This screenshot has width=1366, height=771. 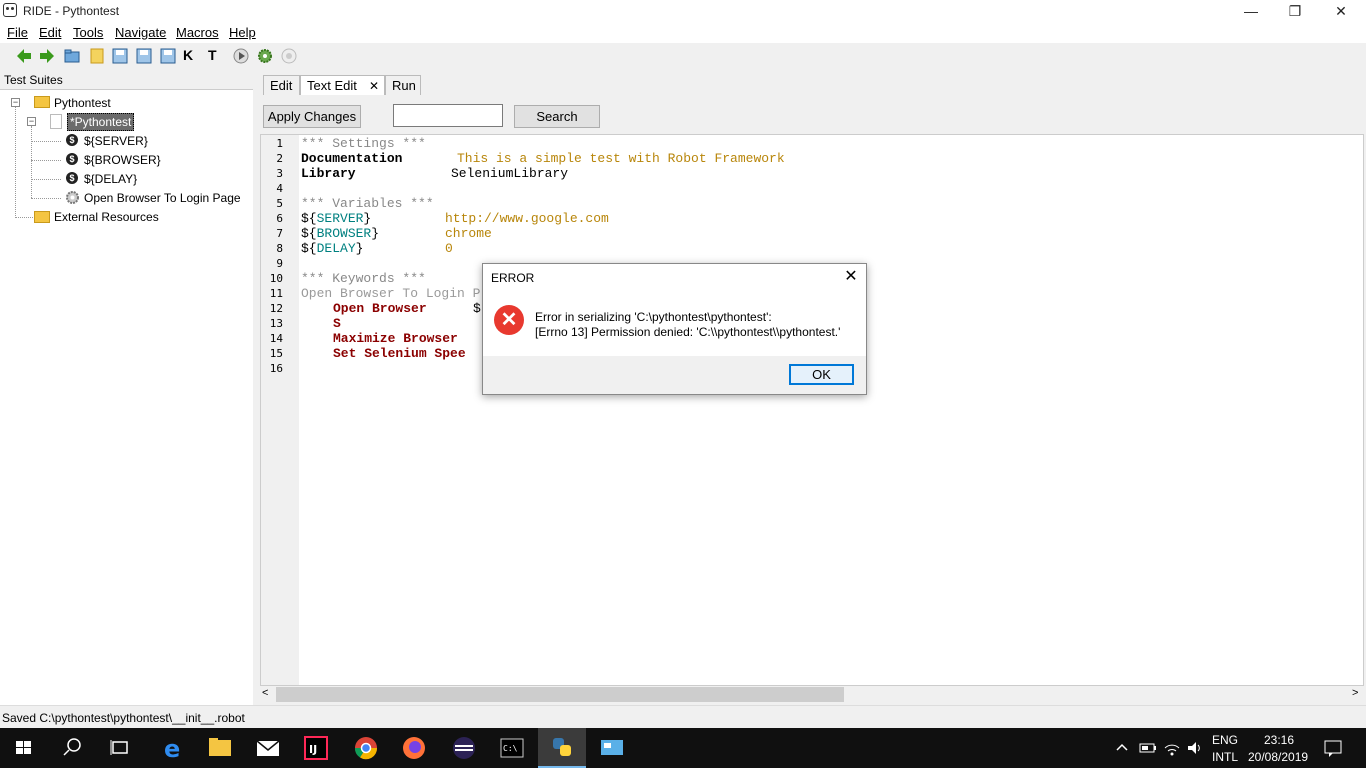 What do you see at coordinates (122, 160) in the screenshot?
I see `tree-item-browser: ${BROWSER}` at bounding box center [122, 160].